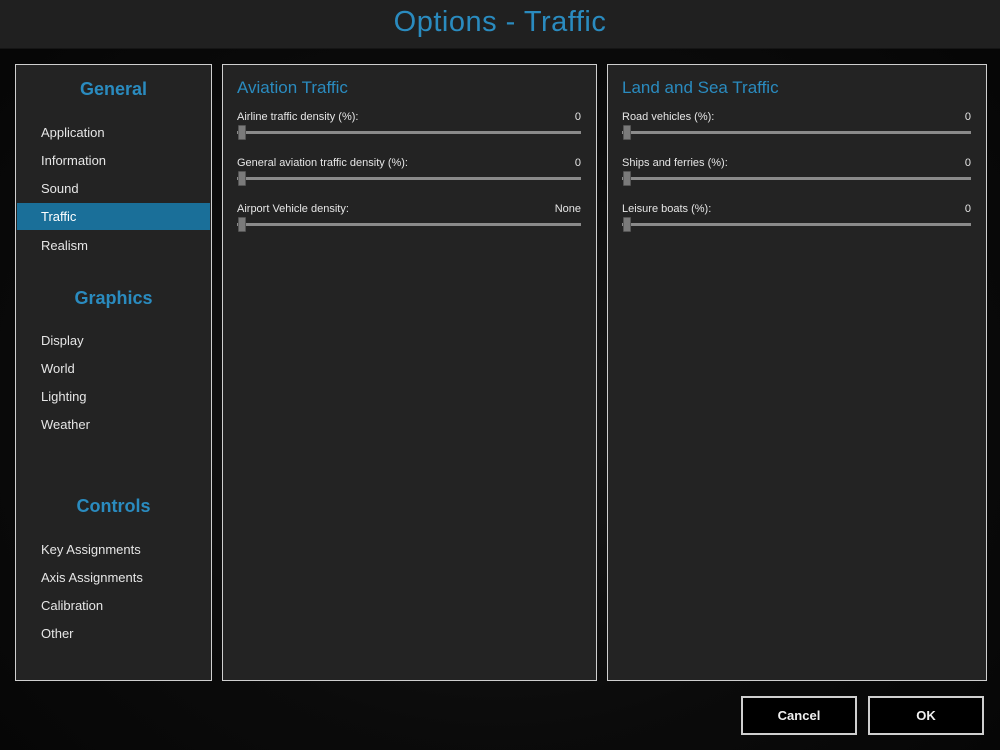 This screenshot has width=1000, height=750. What do you see at coordinates (799, 715) in the screenshot?
I see `cancel-button: Cancel` at bounding box center [799, 715].